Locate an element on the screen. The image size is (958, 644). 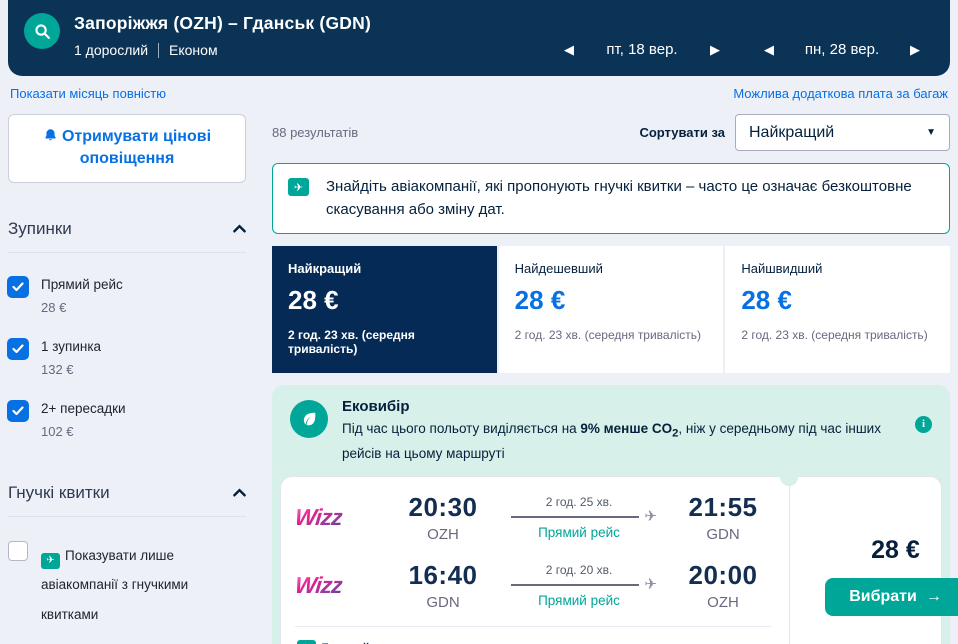
checkbox-unchecked-icon is located at coordinates (18, 550).